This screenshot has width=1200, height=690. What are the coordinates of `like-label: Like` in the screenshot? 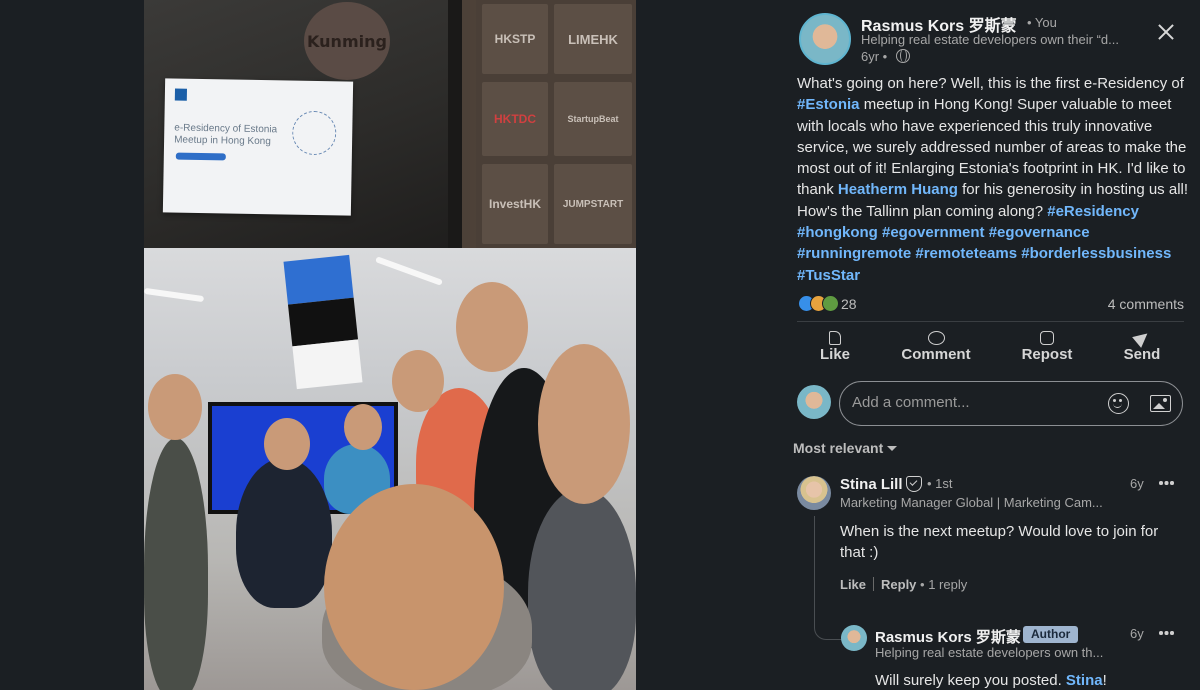 It's located at (834, 354).